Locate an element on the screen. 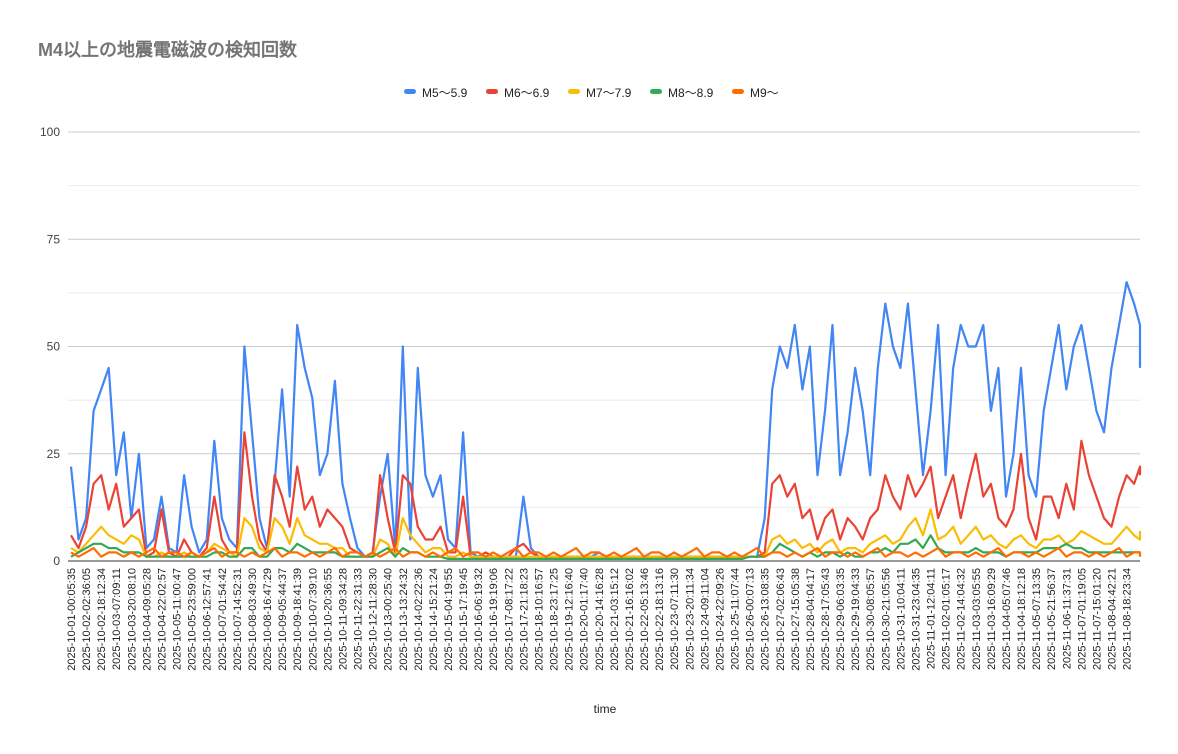 Image resolution: width=1178 pixels, height=754 pixels. legend-label: M5〜5.9 is located at coordinates (445, 93).